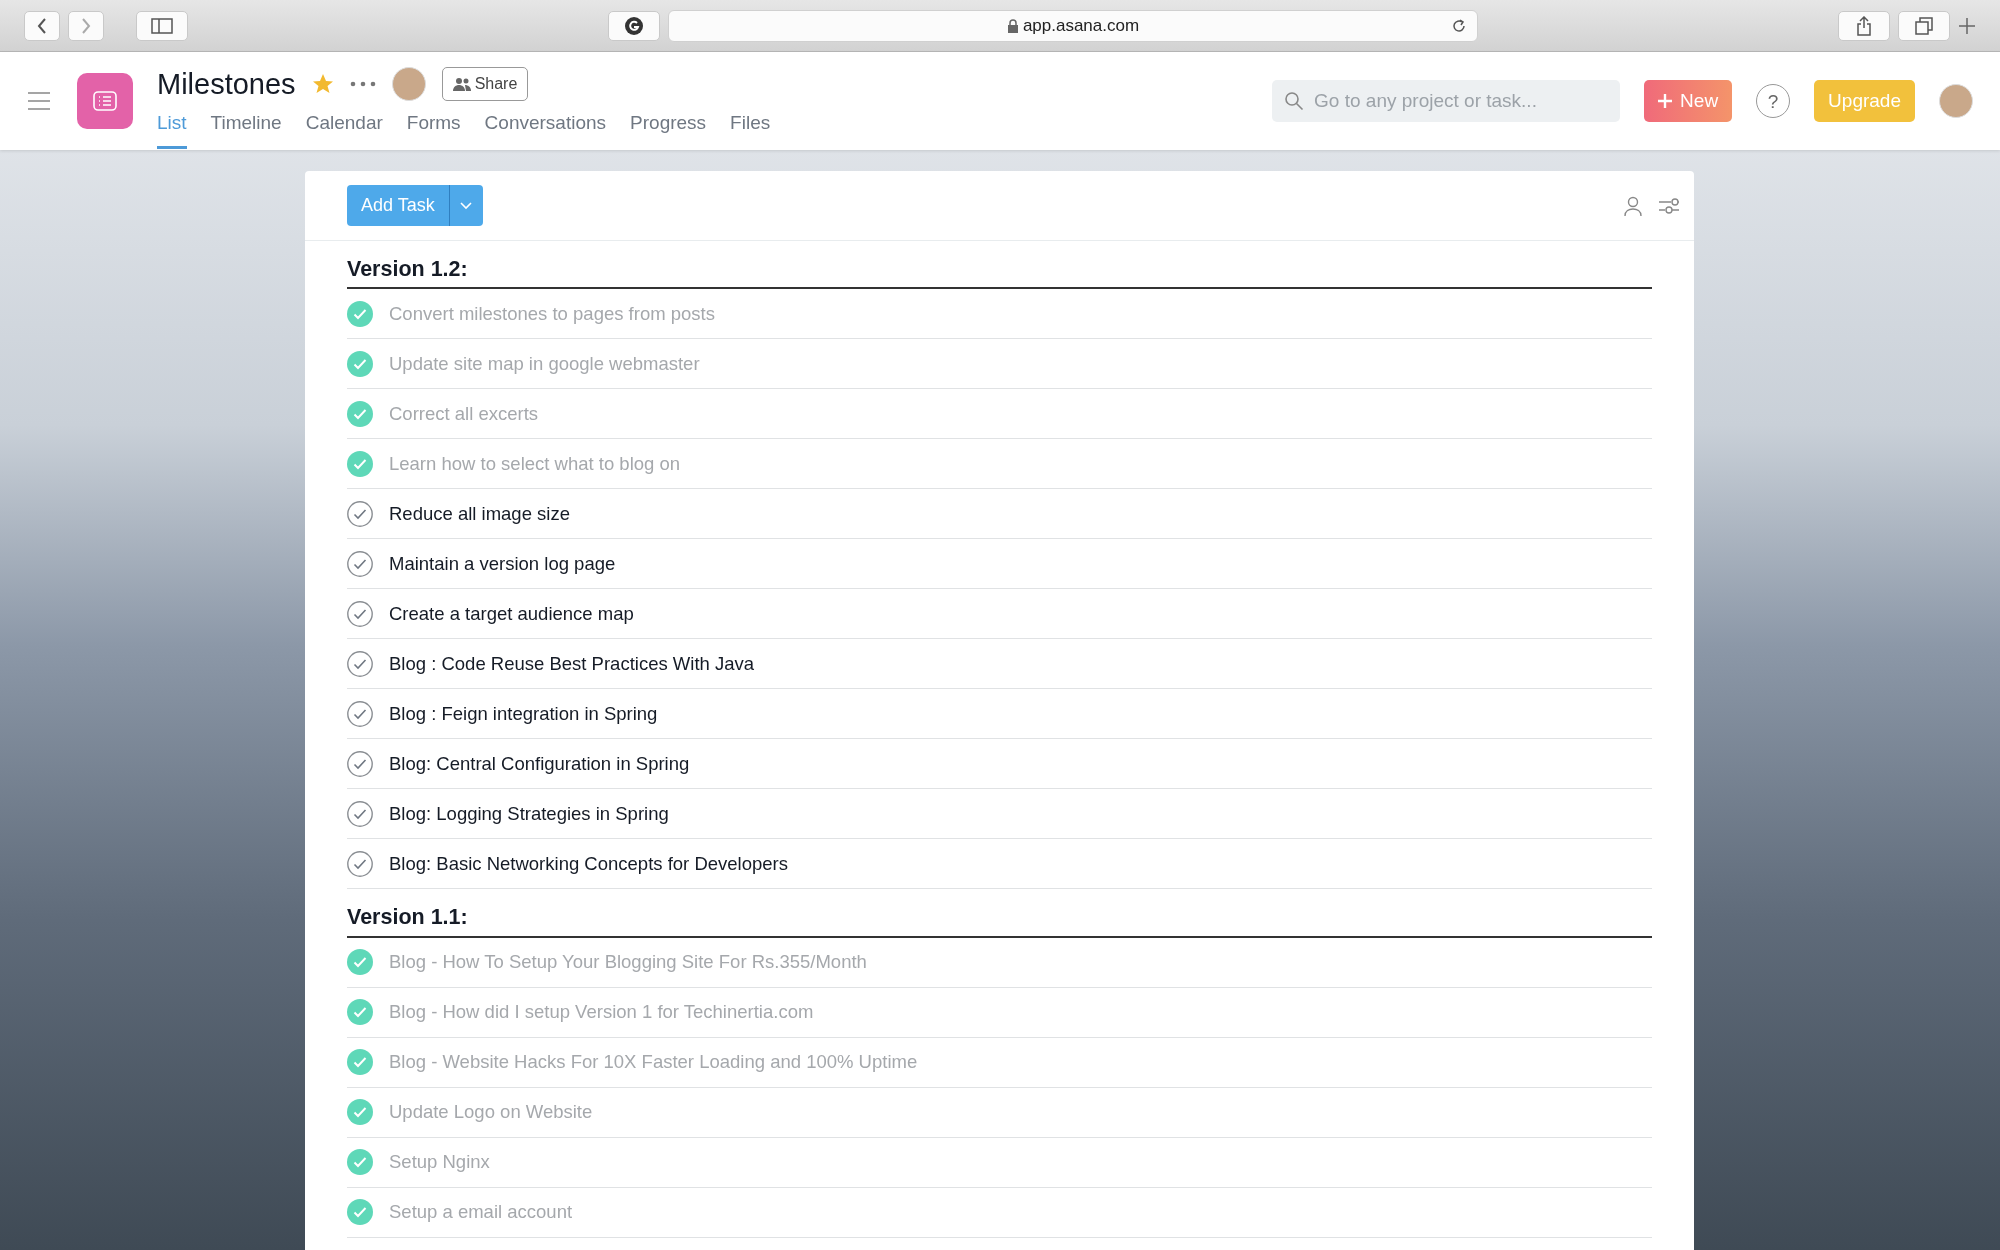 The width and height of the screenshot is (2000, 1250). I want to click on task-name: Blog - Website Hacks For 10X Faster Loading and 100% Uptime, so click(653, 1062).